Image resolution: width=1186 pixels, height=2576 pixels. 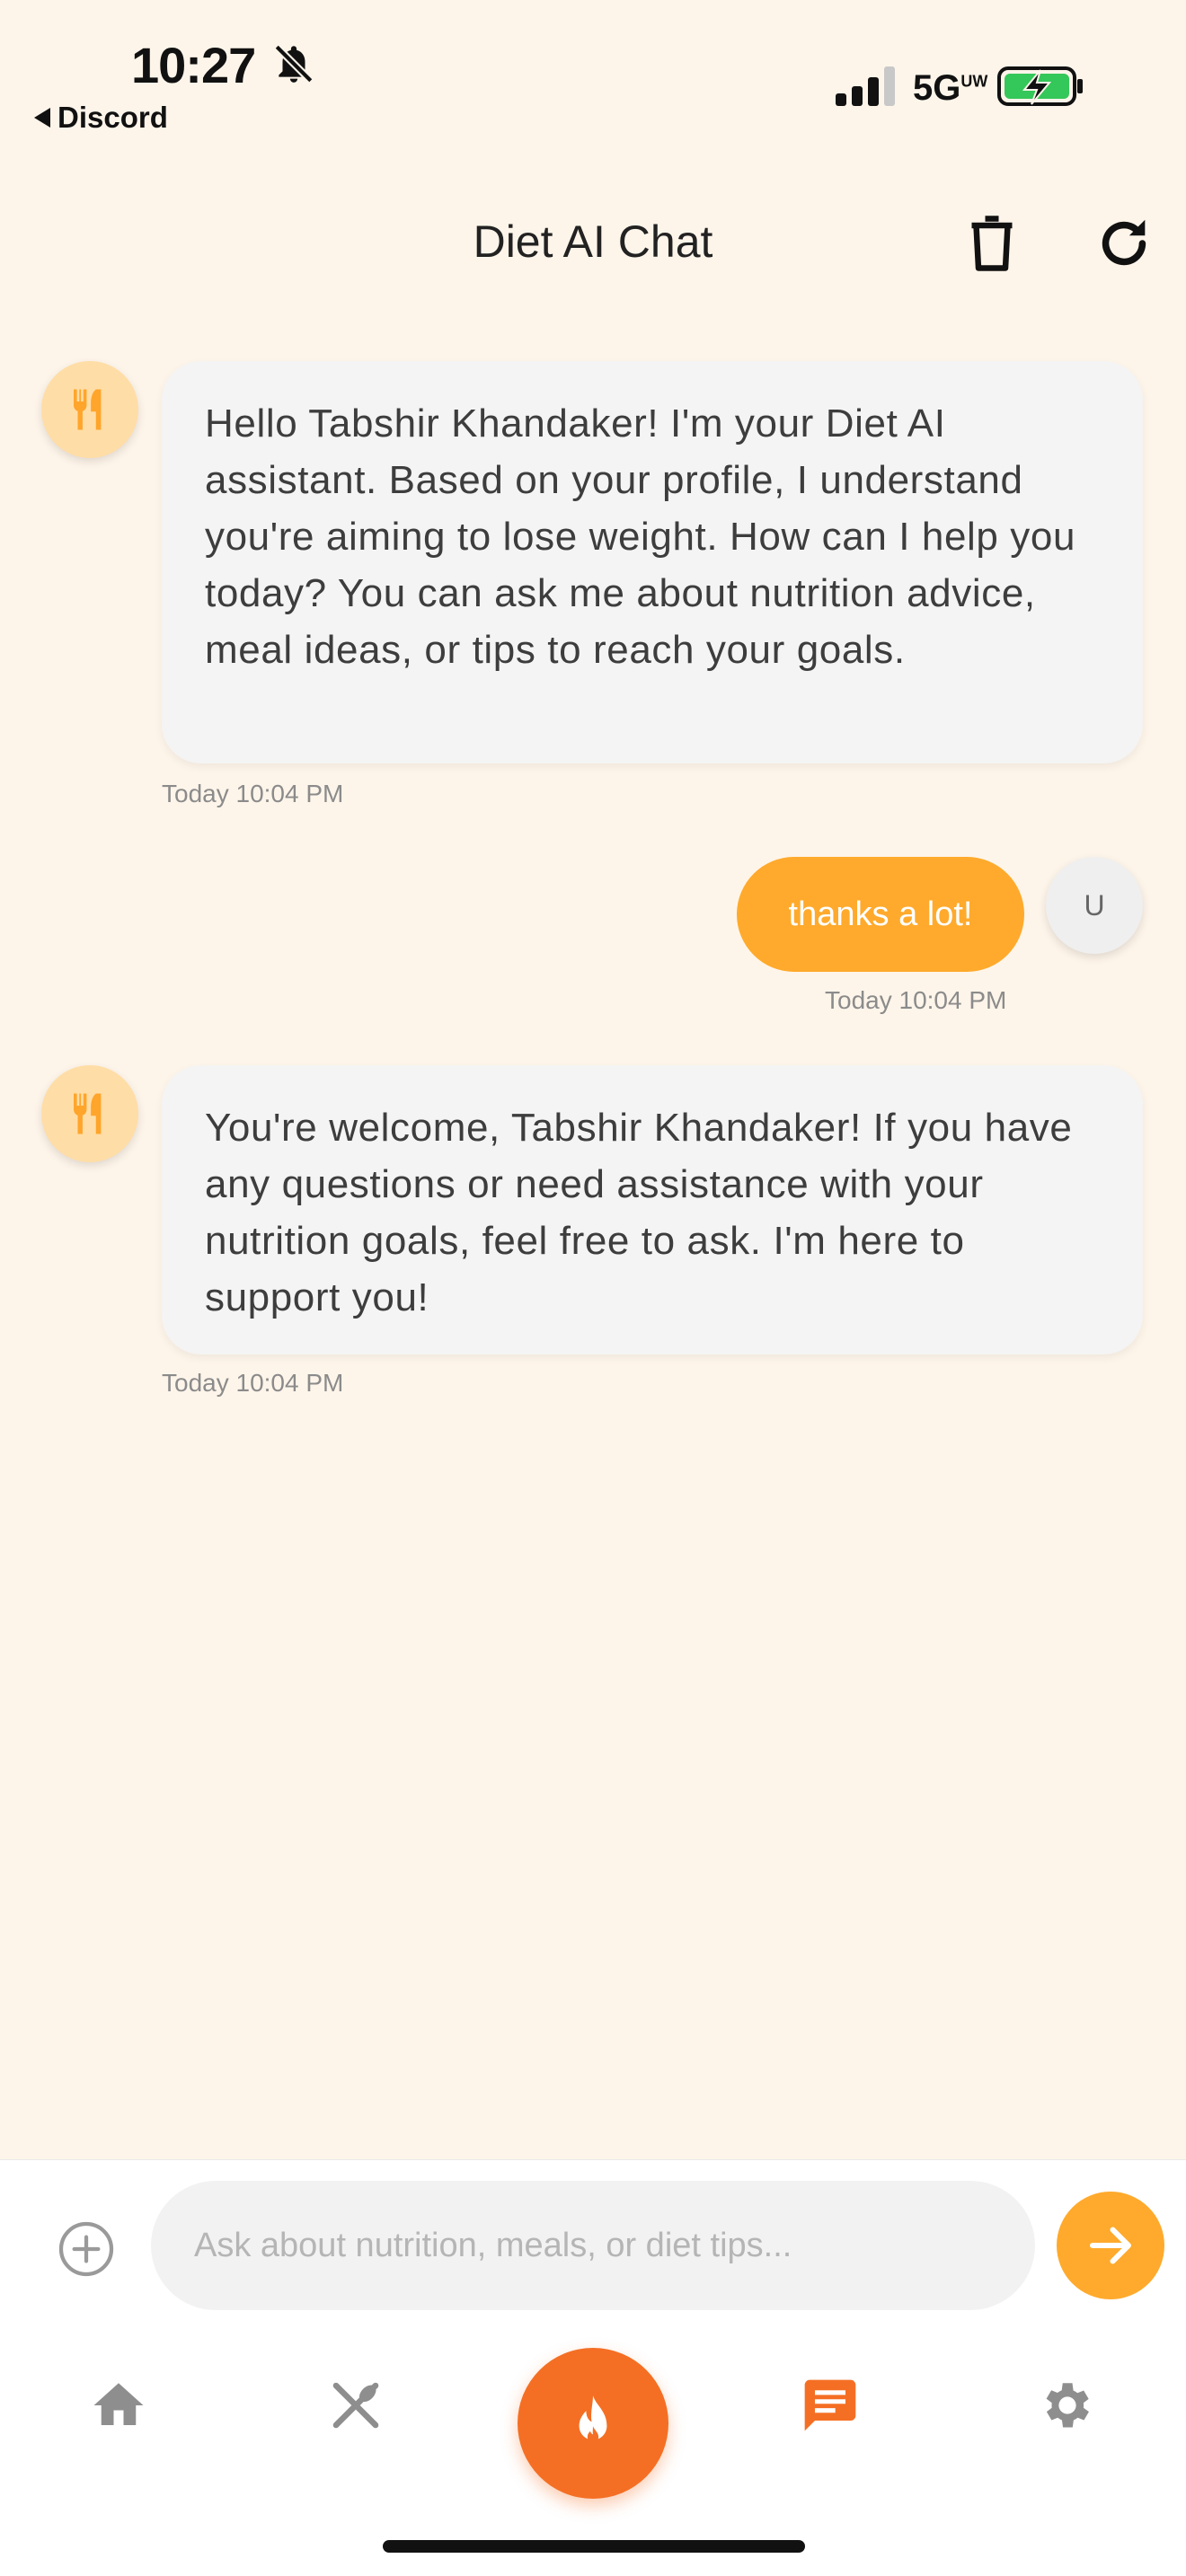 I want to click on nav-meals-button, so click(x=356, y=2405).